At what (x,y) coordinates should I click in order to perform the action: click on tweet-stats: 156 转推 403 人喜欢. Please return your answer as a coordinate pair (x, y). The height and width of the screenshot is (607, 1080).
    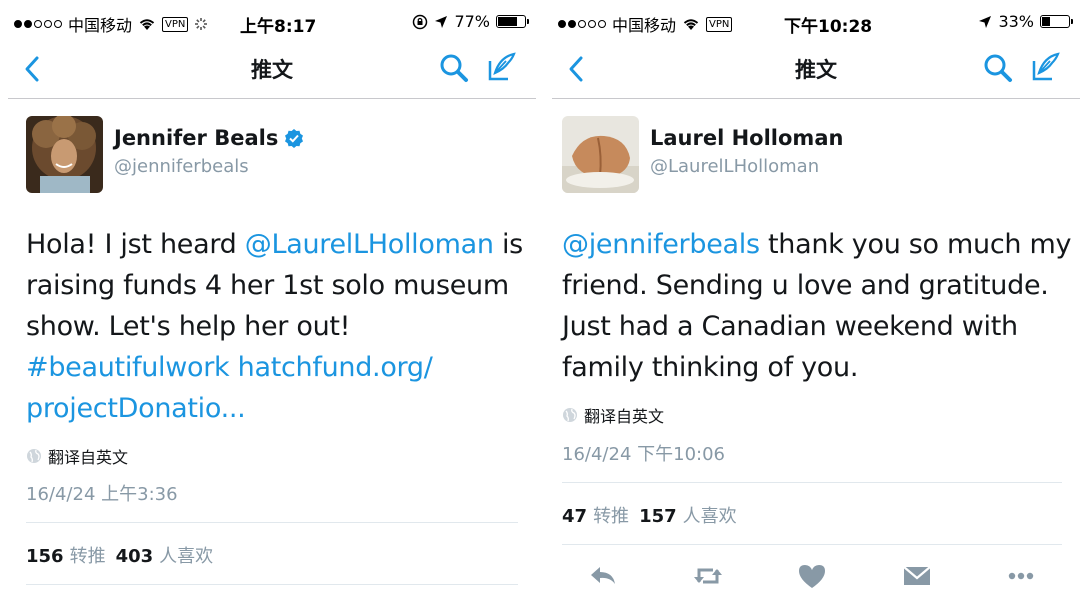
    Looking at the image, I should click on (119, 555).